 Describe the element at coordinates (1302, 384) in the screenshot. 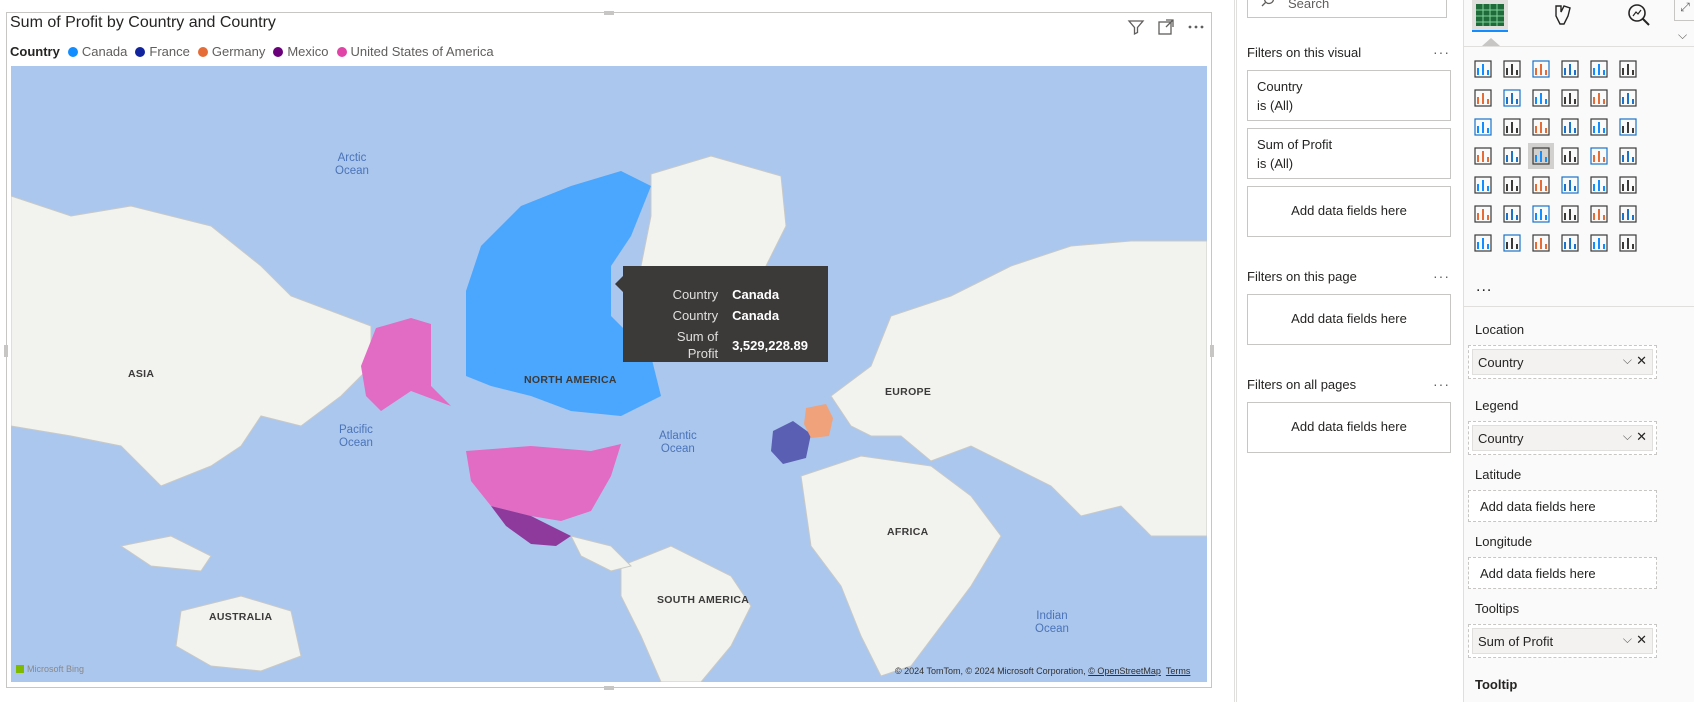

I see `filters-on-all-pages-header: Filters on all pages` at that location.